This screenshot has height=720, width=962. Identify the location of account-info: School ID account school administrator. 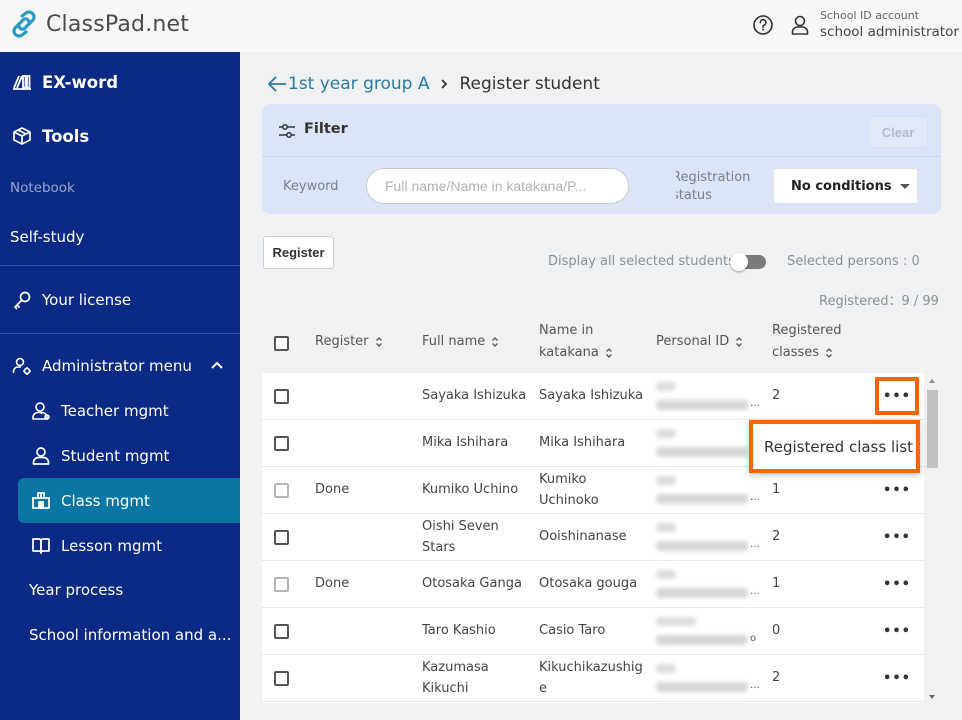
(889, 25).